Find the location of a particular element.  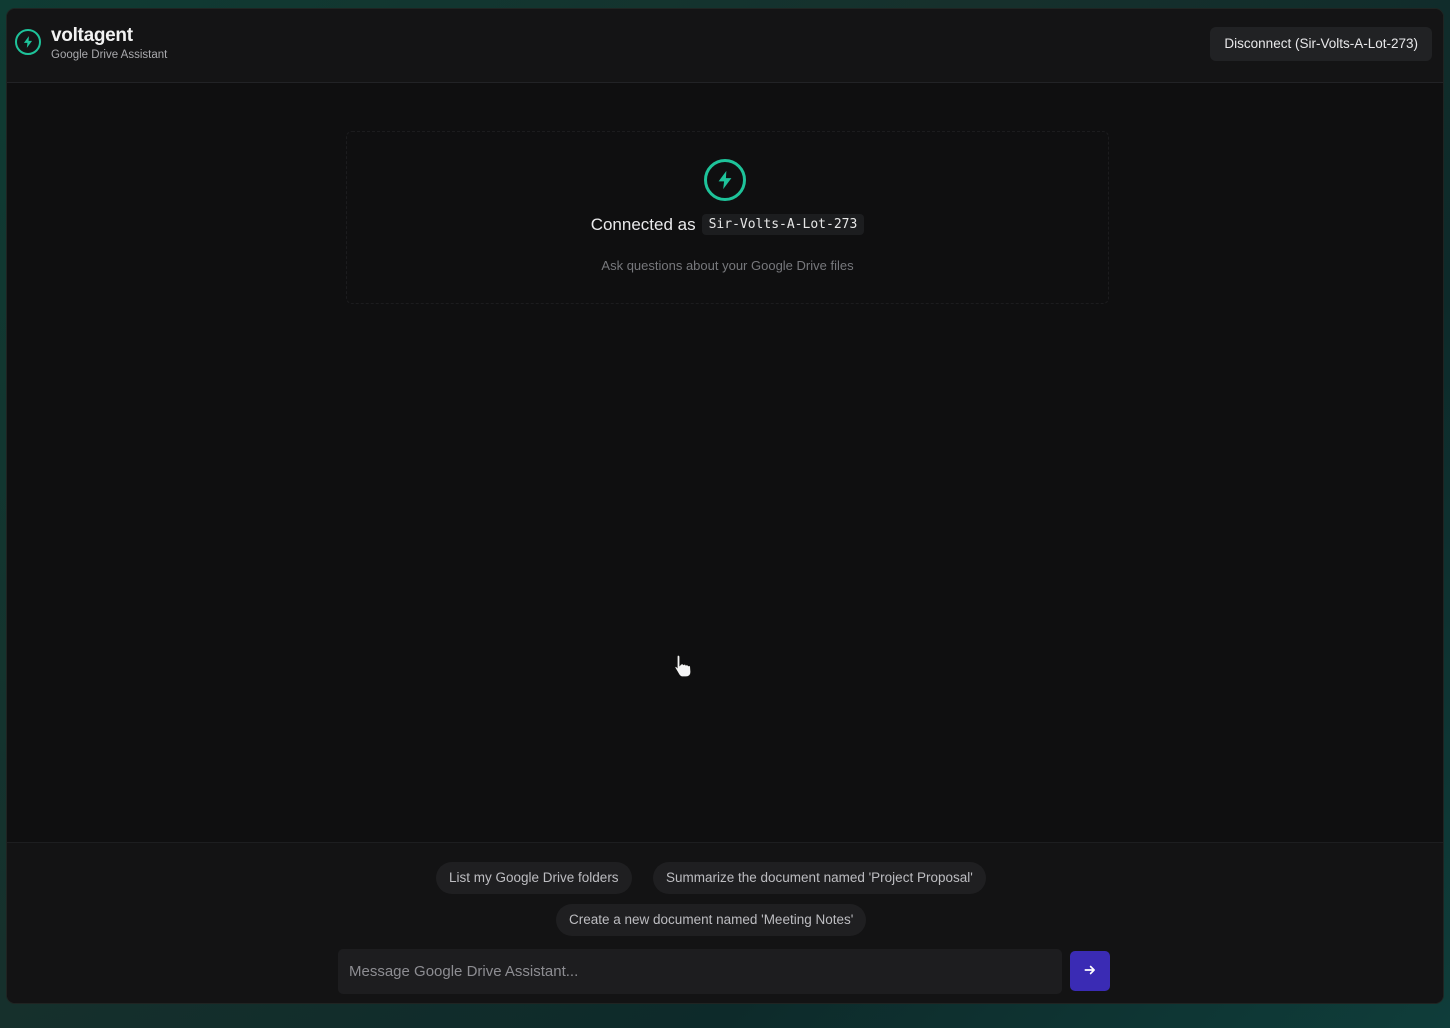

message-input is located at coordinates (700, 971).